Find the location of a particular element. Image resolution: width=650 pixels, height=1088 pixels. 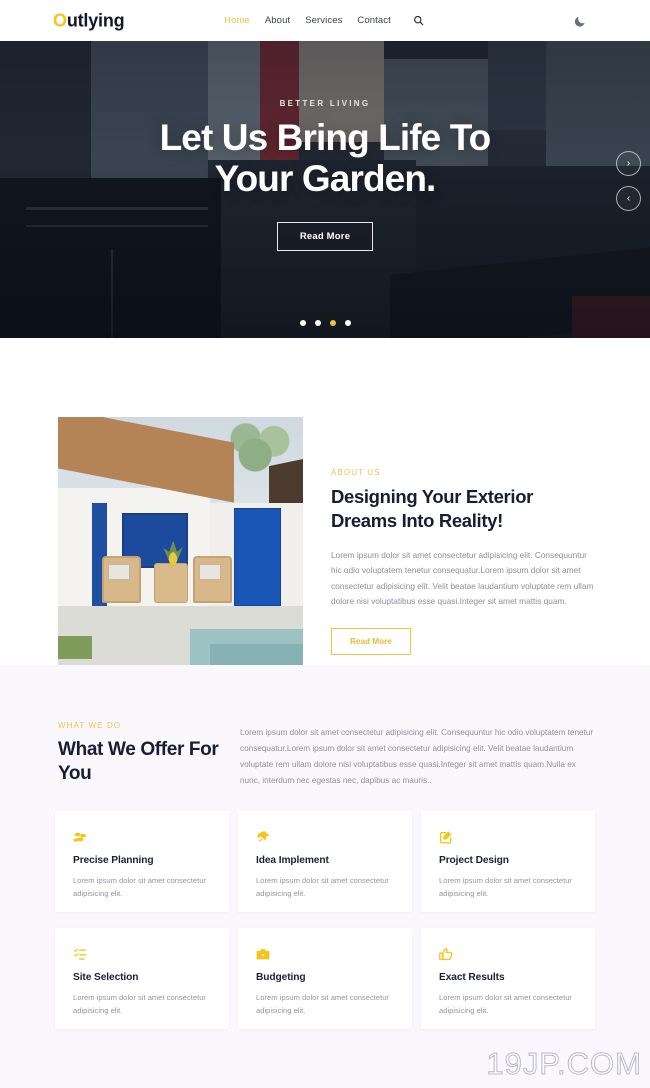

service-card-title: Budgeting is located at coordinates (281, 977).